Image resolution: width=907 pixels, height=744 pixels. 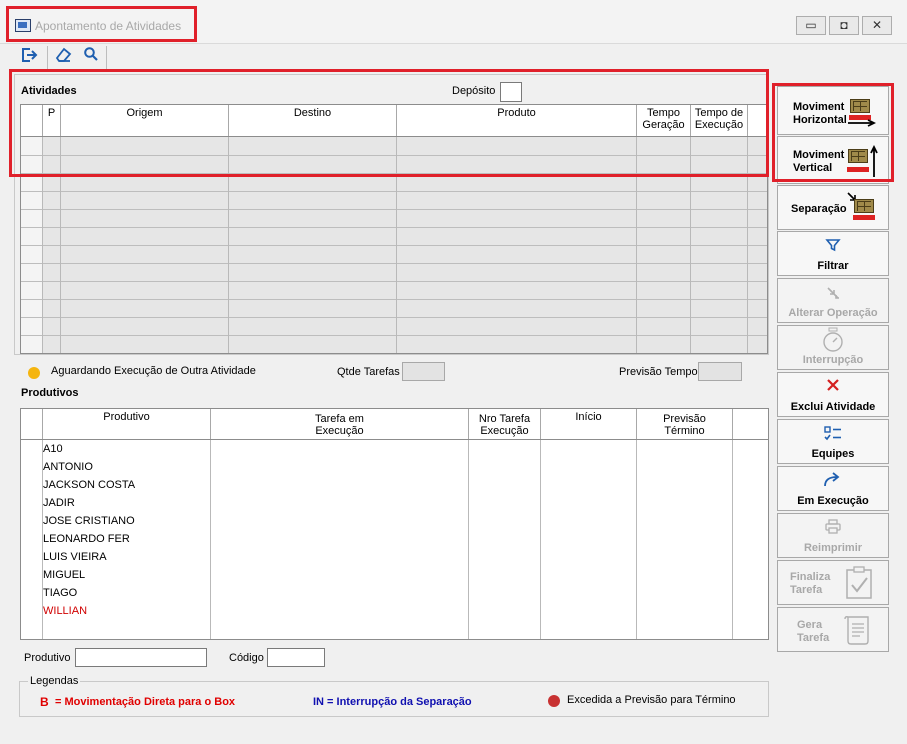 What do you see at coordinates (75, 557) in the screenshot?
I see `produtivo-row: LUIS VIEIRA` at bounding box center [75, 557].